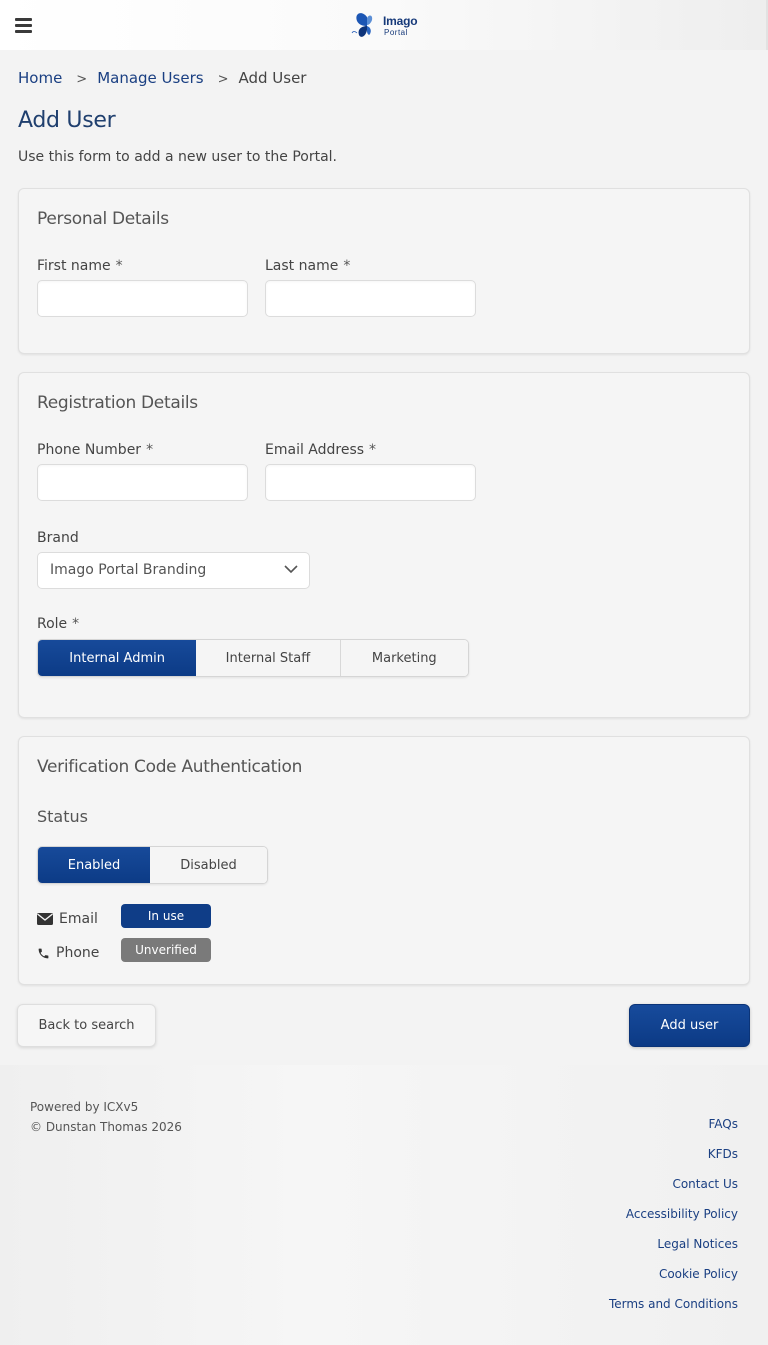 The height and width of the screenshot is (1345, 768). Describe the element at coordinates (315, 450) in the screenshot. I see `email-address-label-text: Email Address` at that location.